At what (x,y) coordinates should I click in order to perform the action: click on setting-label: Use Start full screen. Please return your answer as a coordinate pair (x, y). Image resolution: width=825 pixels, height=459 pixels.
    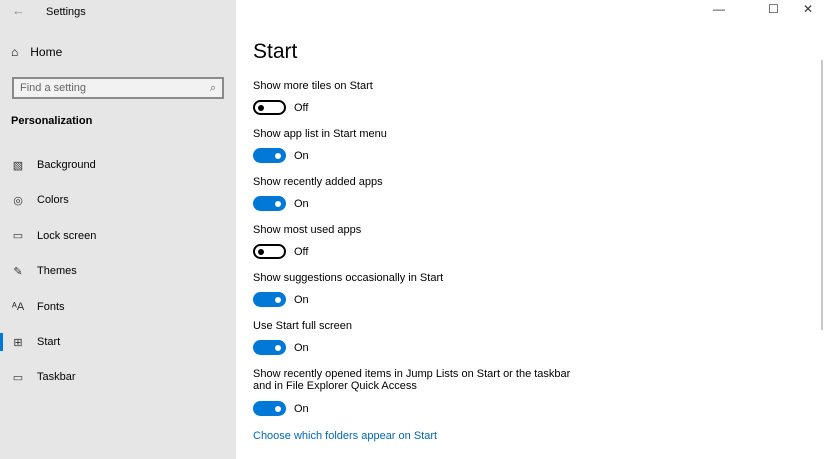
    Looking at the image, I should click on (303, 326).